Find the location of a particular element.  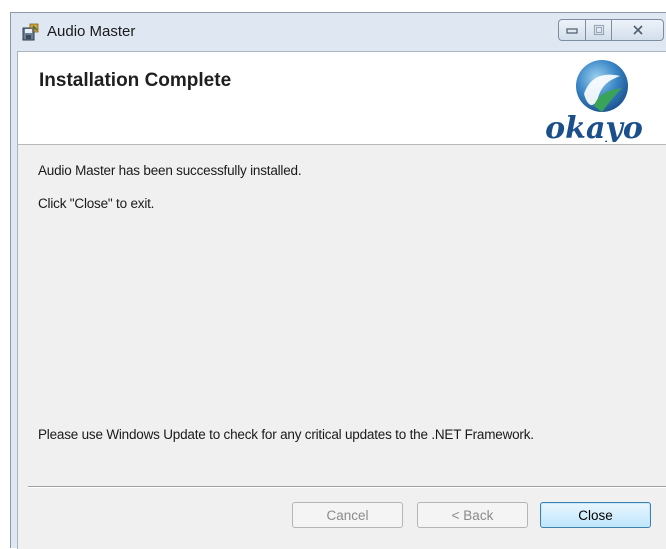

installer-disk-icon is located at coordinates (30, 32).